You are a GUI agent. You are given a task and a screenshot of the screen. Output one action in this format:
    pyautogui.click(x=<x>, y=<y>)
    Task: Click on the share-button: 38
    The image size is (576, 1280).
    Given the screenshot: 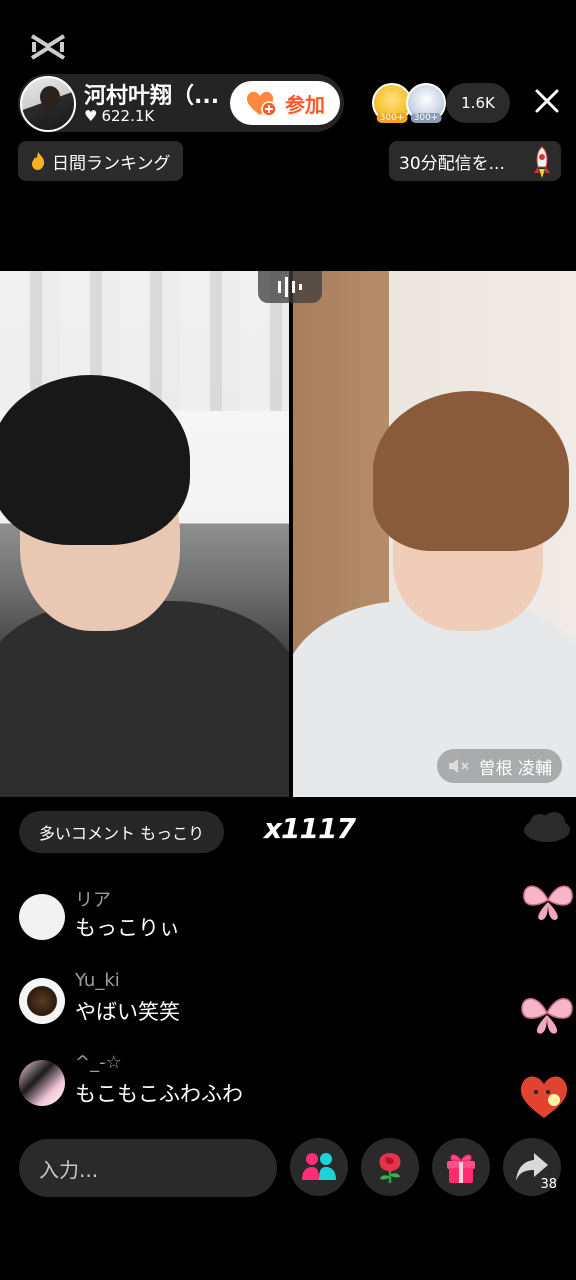 What is the action you would take?
    pyautogui.click(x=532, y=1167)
    